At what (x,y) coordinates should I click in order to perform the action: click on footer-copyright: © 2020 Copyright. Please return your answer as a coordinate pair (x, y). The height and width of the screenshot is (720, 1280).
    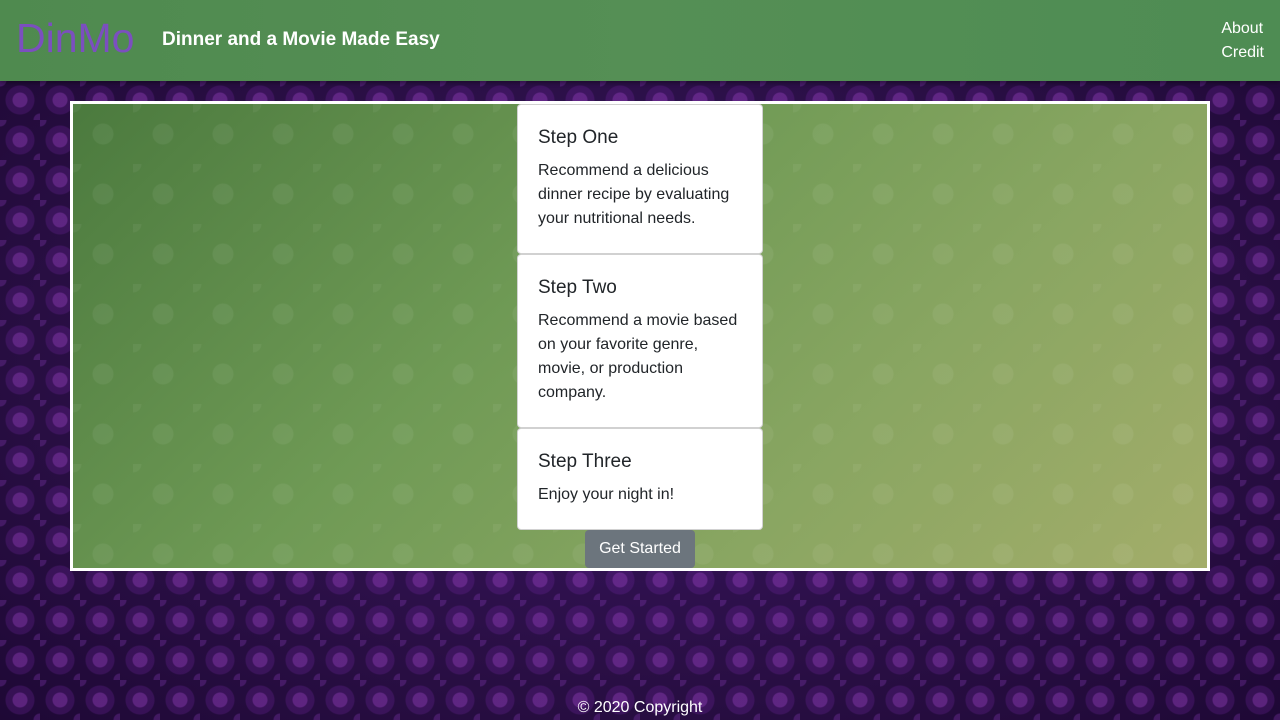
    Looking at the image, I should click on (640, 707).